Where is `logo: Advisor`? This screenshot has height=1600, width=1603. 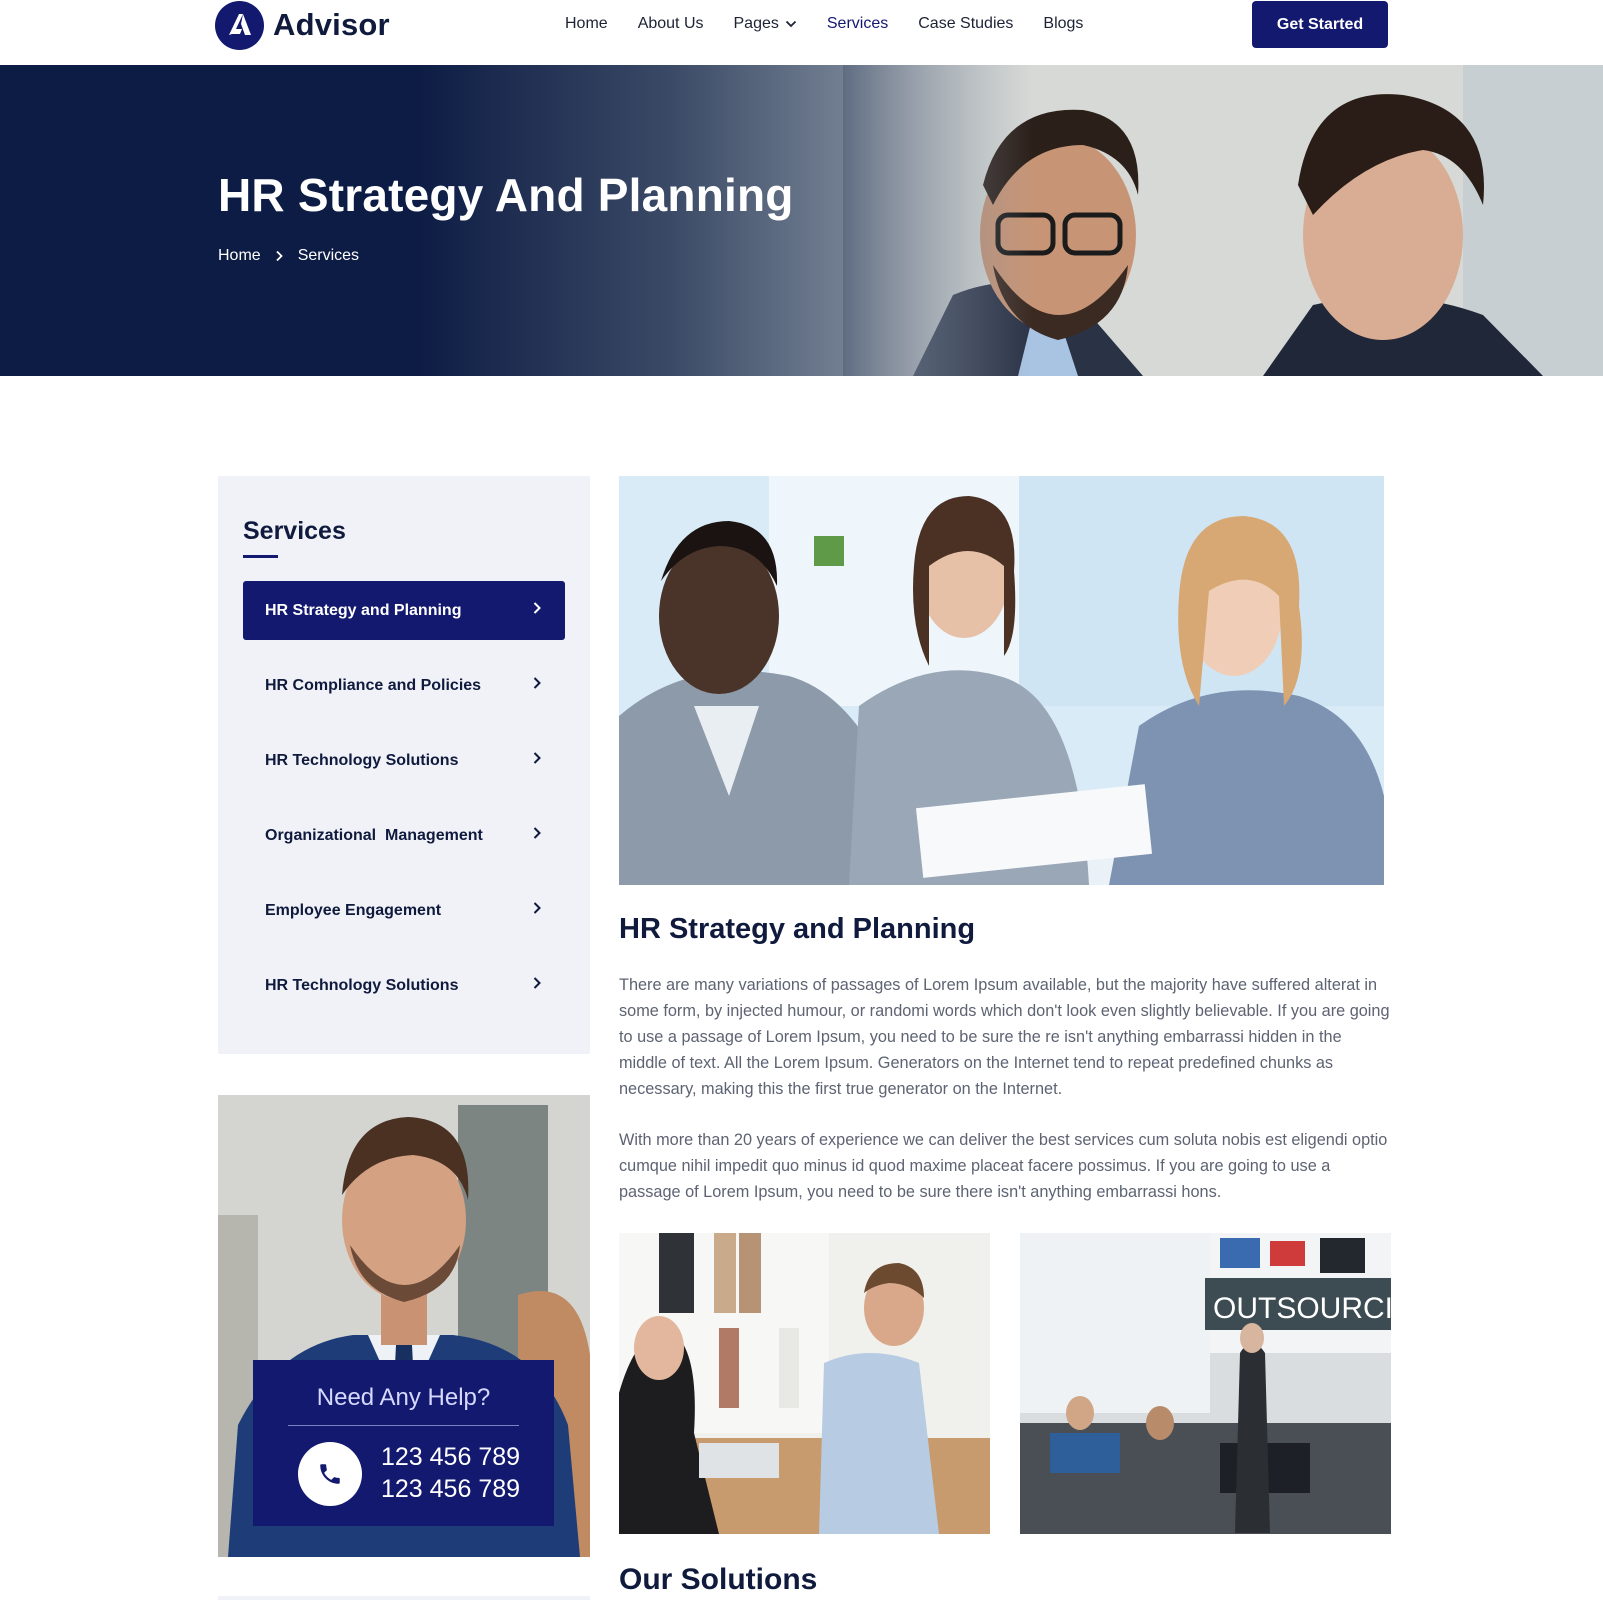
logo: Advisor is located at coordinates (302, 25).